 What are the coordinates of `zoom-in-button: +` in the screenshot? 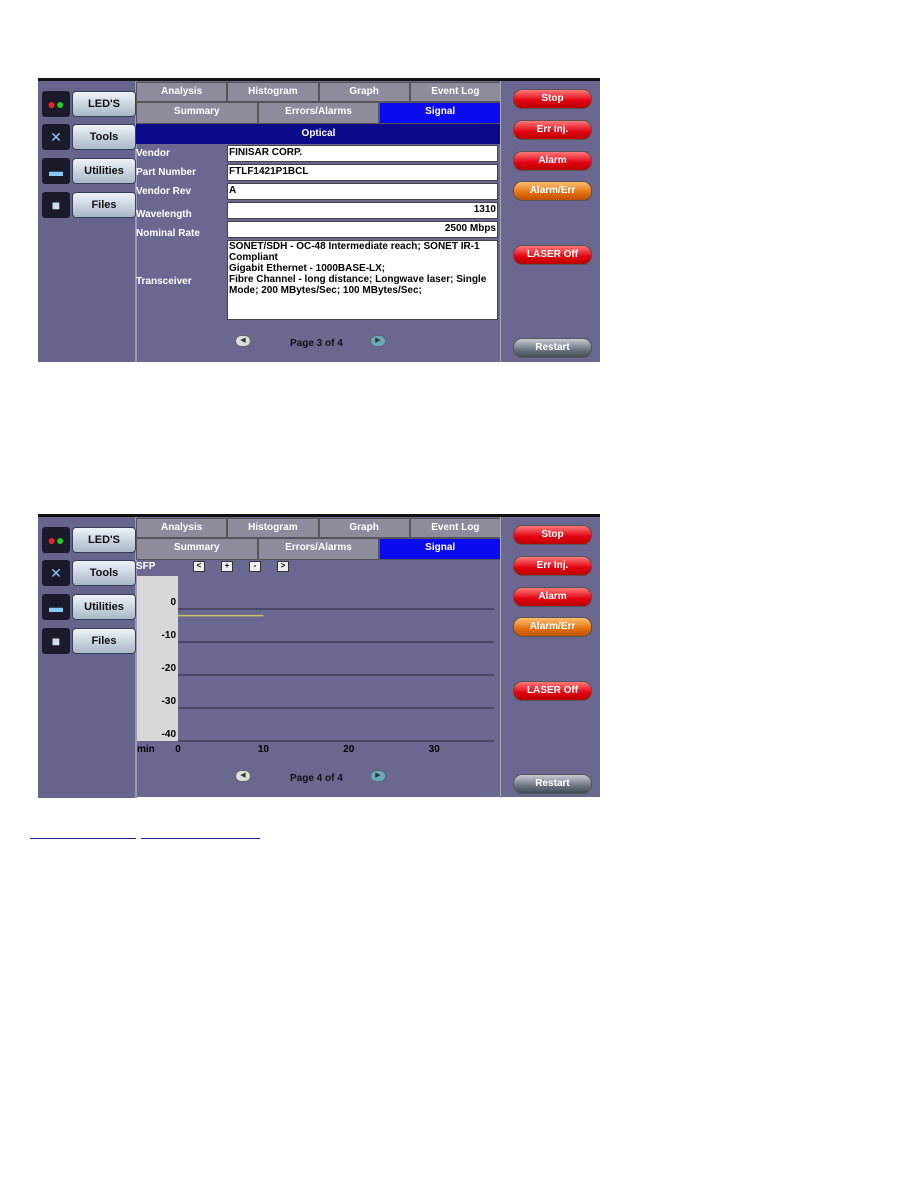 It's located at (227, 566).